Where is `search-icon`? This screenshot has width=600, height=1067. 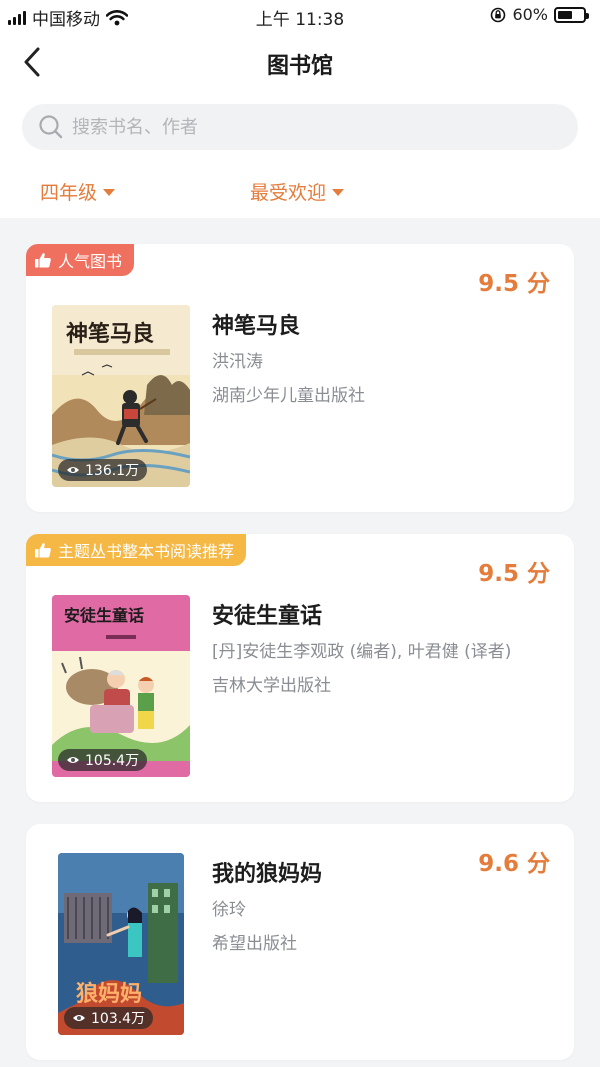 search-icon is located at coordinates (51, 127).